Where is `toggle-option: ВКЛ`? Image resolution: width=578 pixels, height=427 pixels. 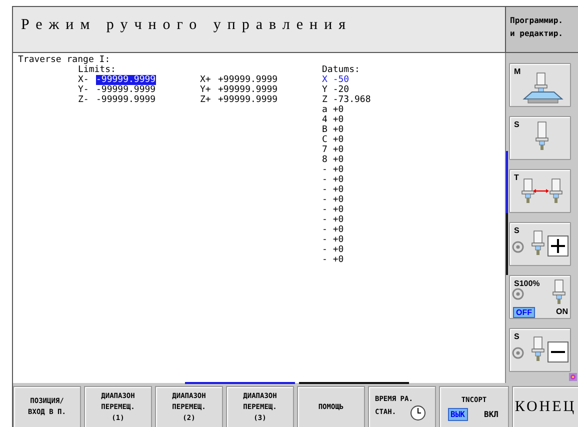 toggle-option: ВКЛ is located at coordinates (491, 414).